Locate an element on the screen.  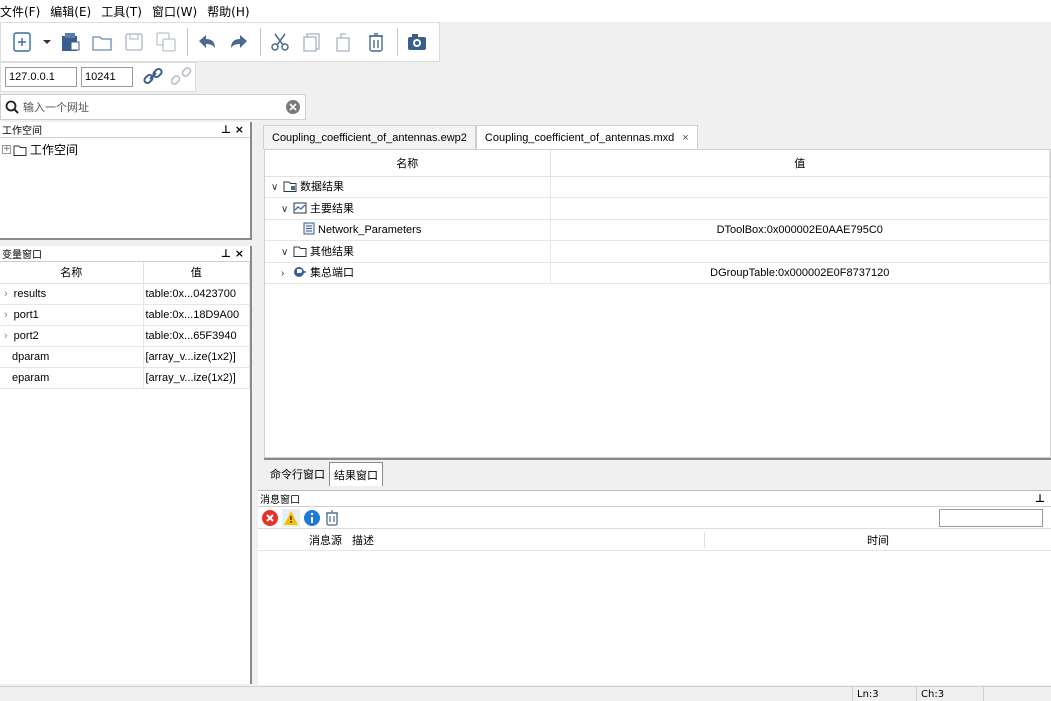
info-filter-icon is located at coordinates (312, 518).